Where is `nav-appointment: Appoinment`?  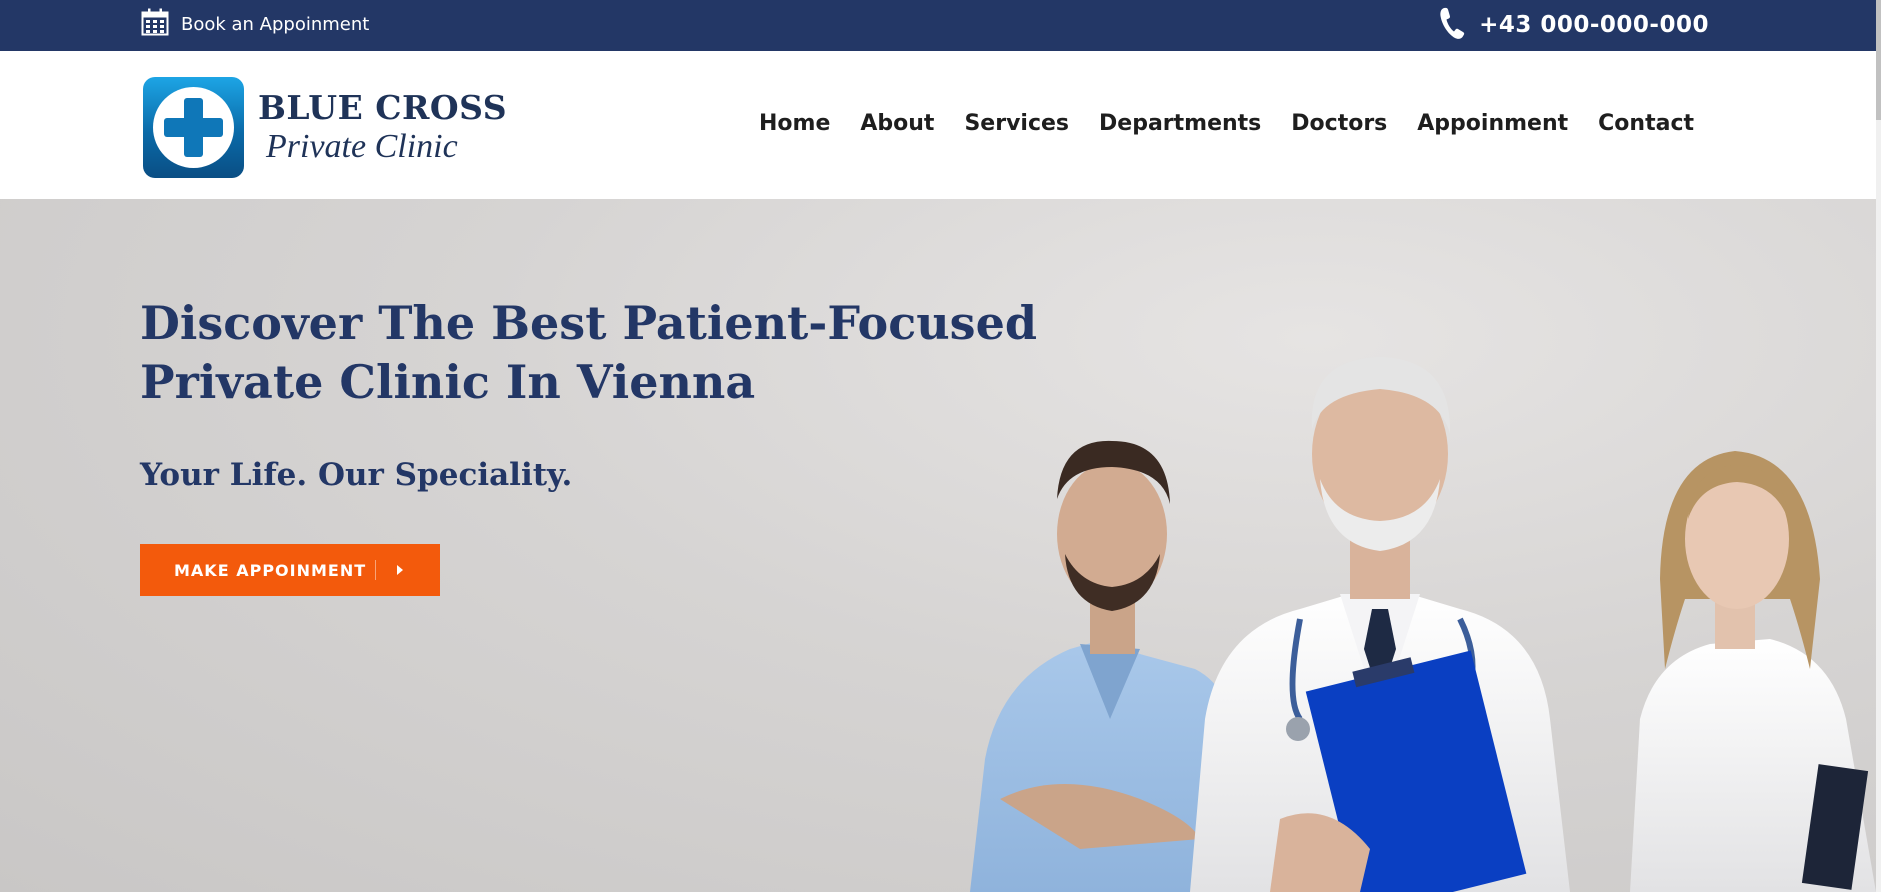
nav-appointment: Appoinment is located at coordinates (1492, 123).